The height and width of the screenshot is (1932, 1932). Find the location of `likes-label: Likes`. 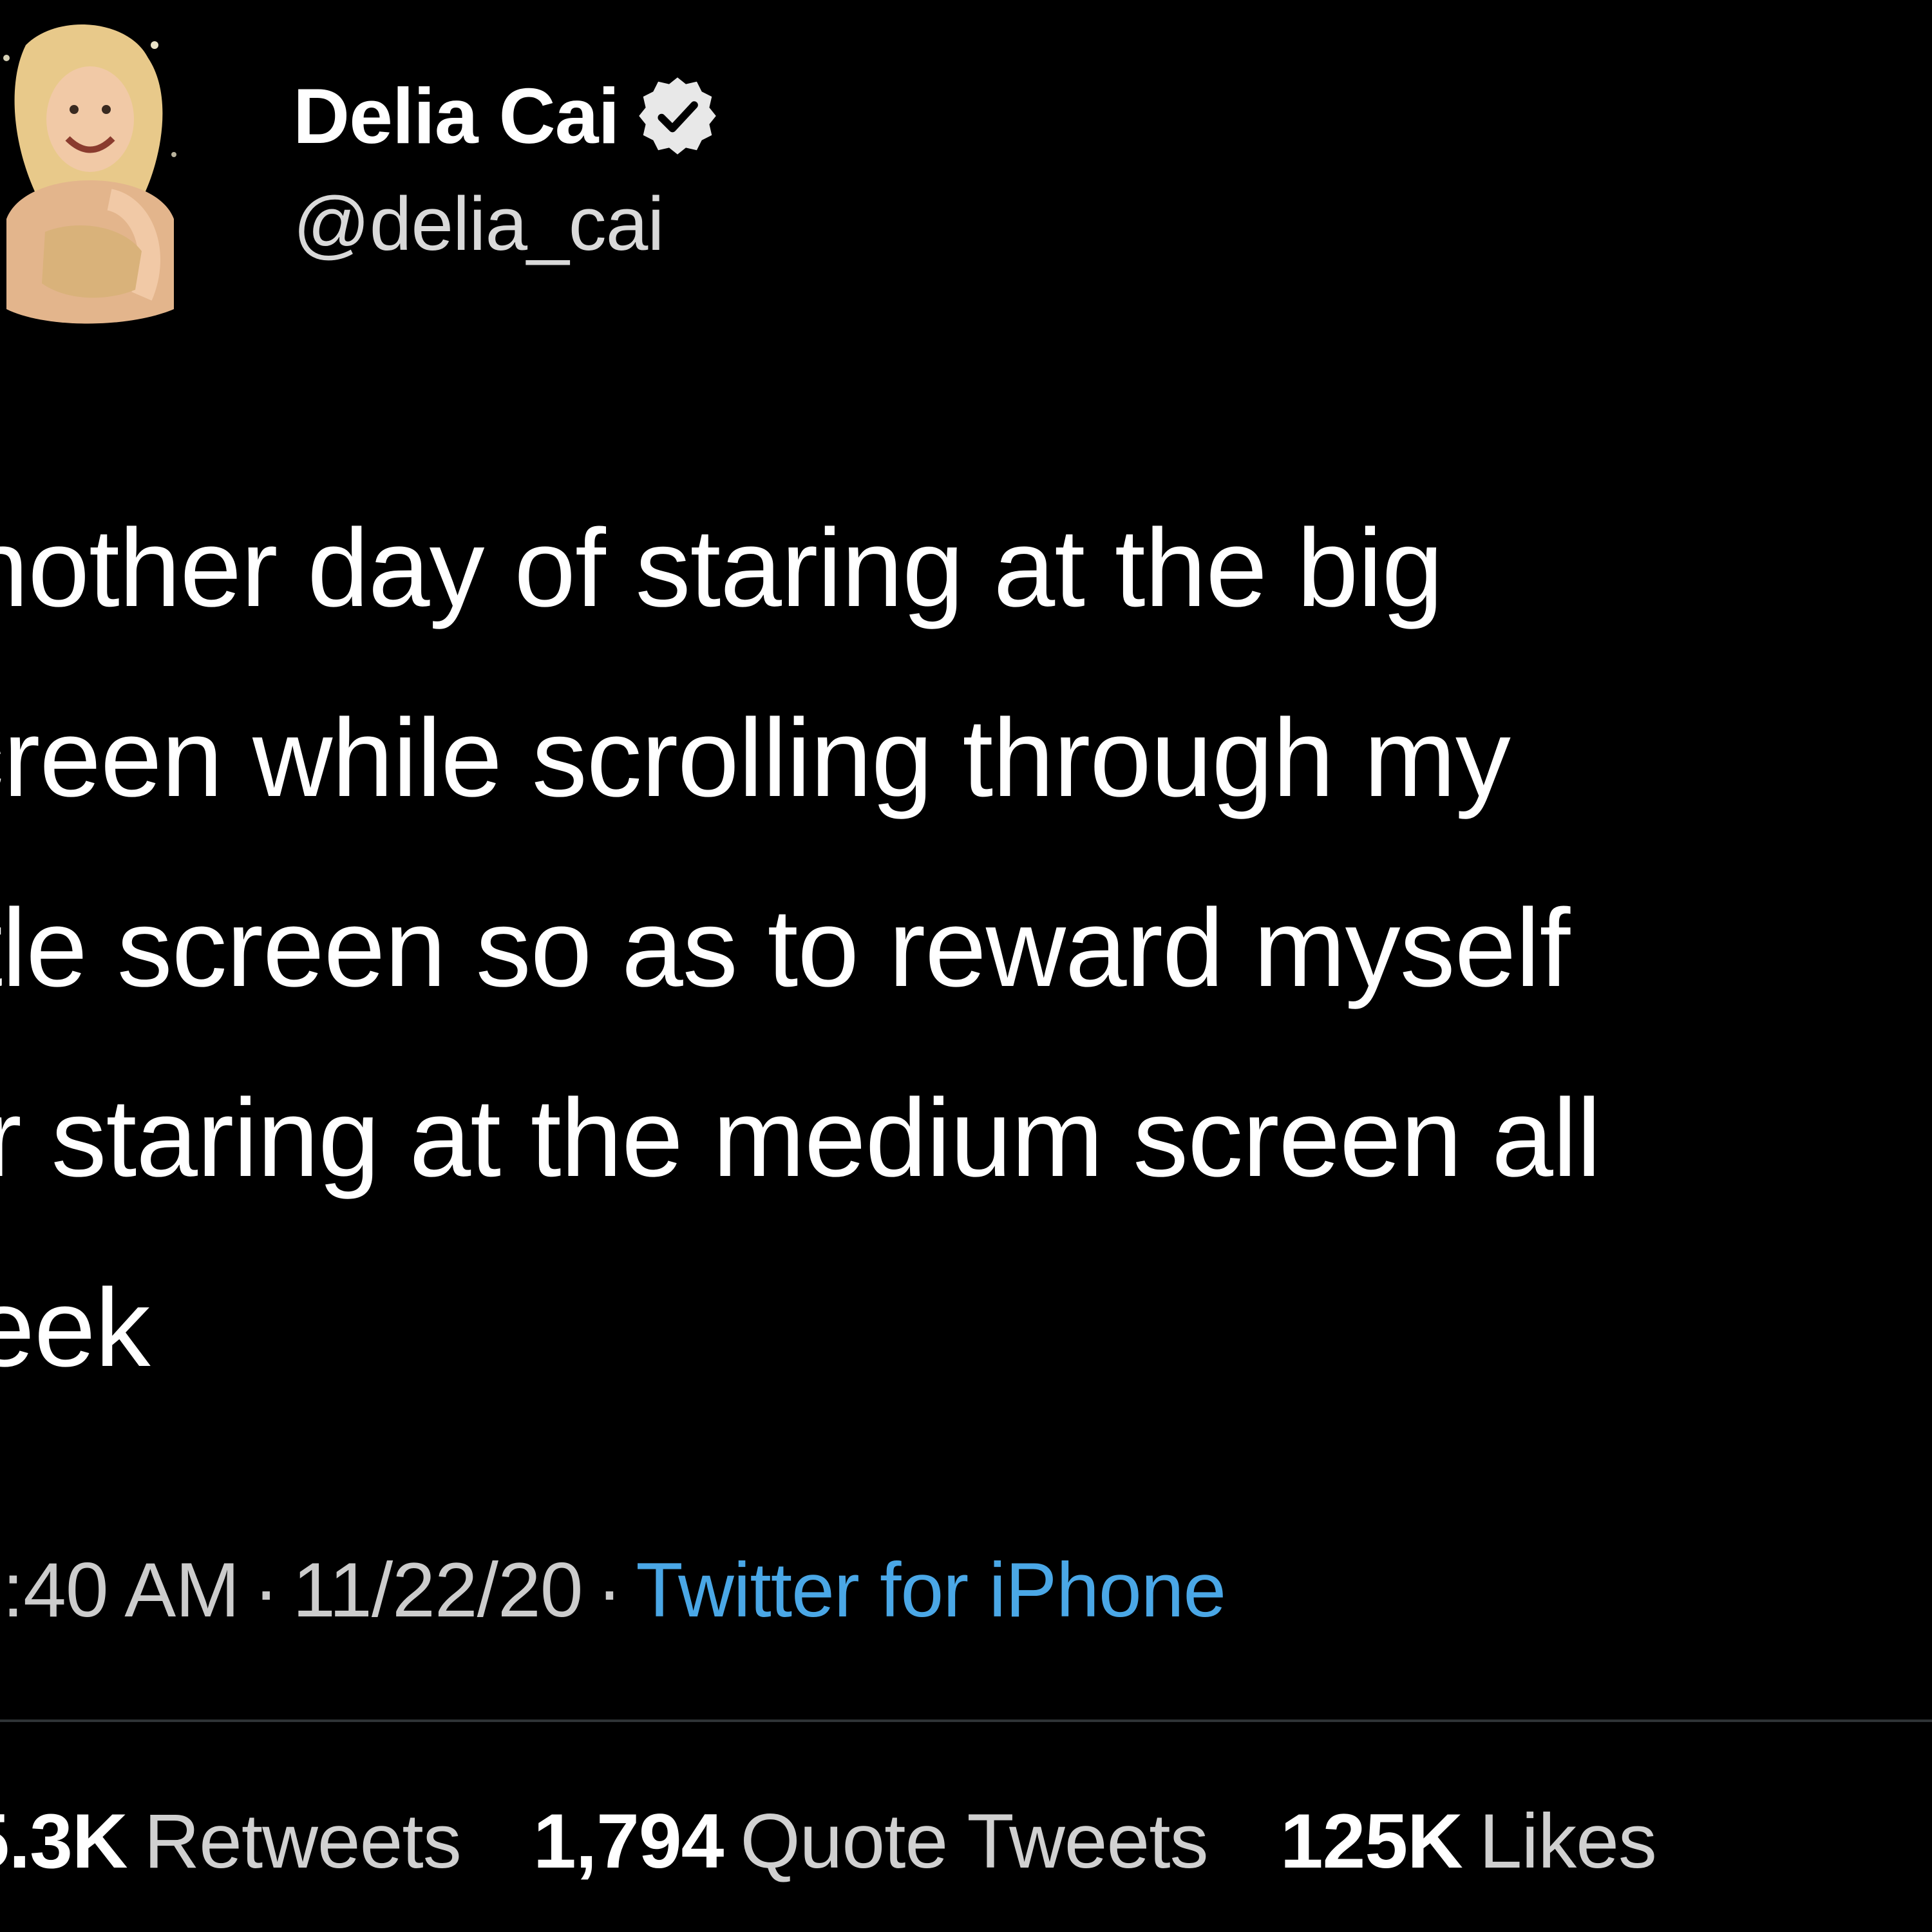

likes-label: Likes is located at coordinates (1568, 1841).